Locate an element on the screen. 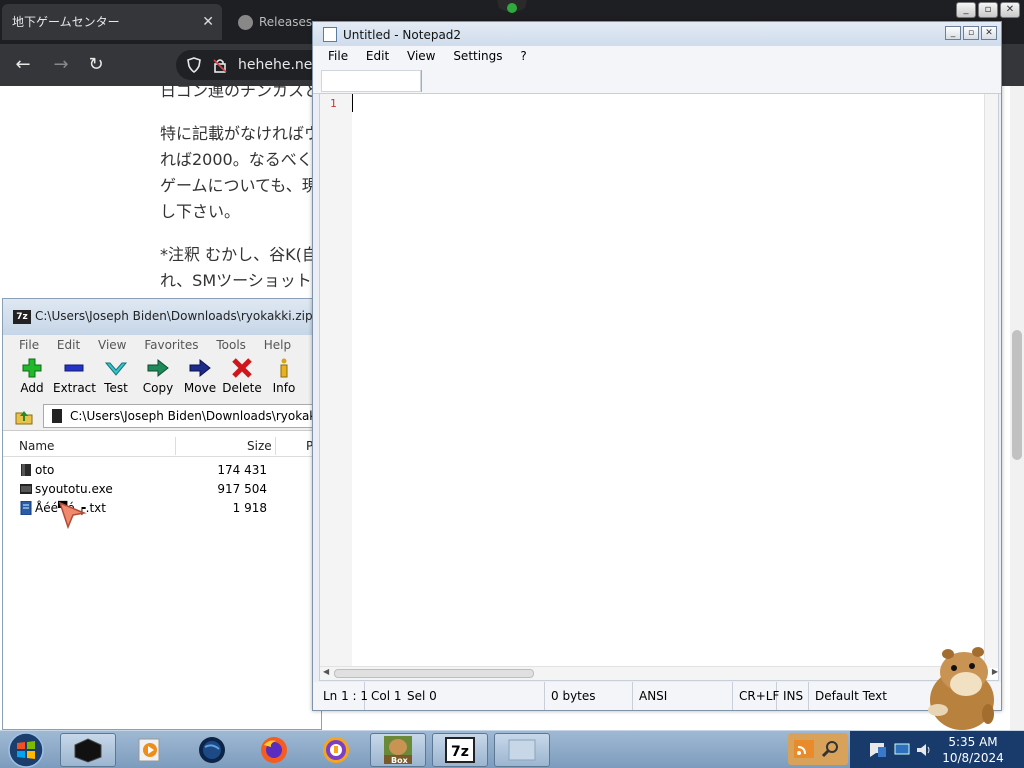 The height and width of the screenshot is (768, 1024). check-icon is located at coordinates (116, 369).